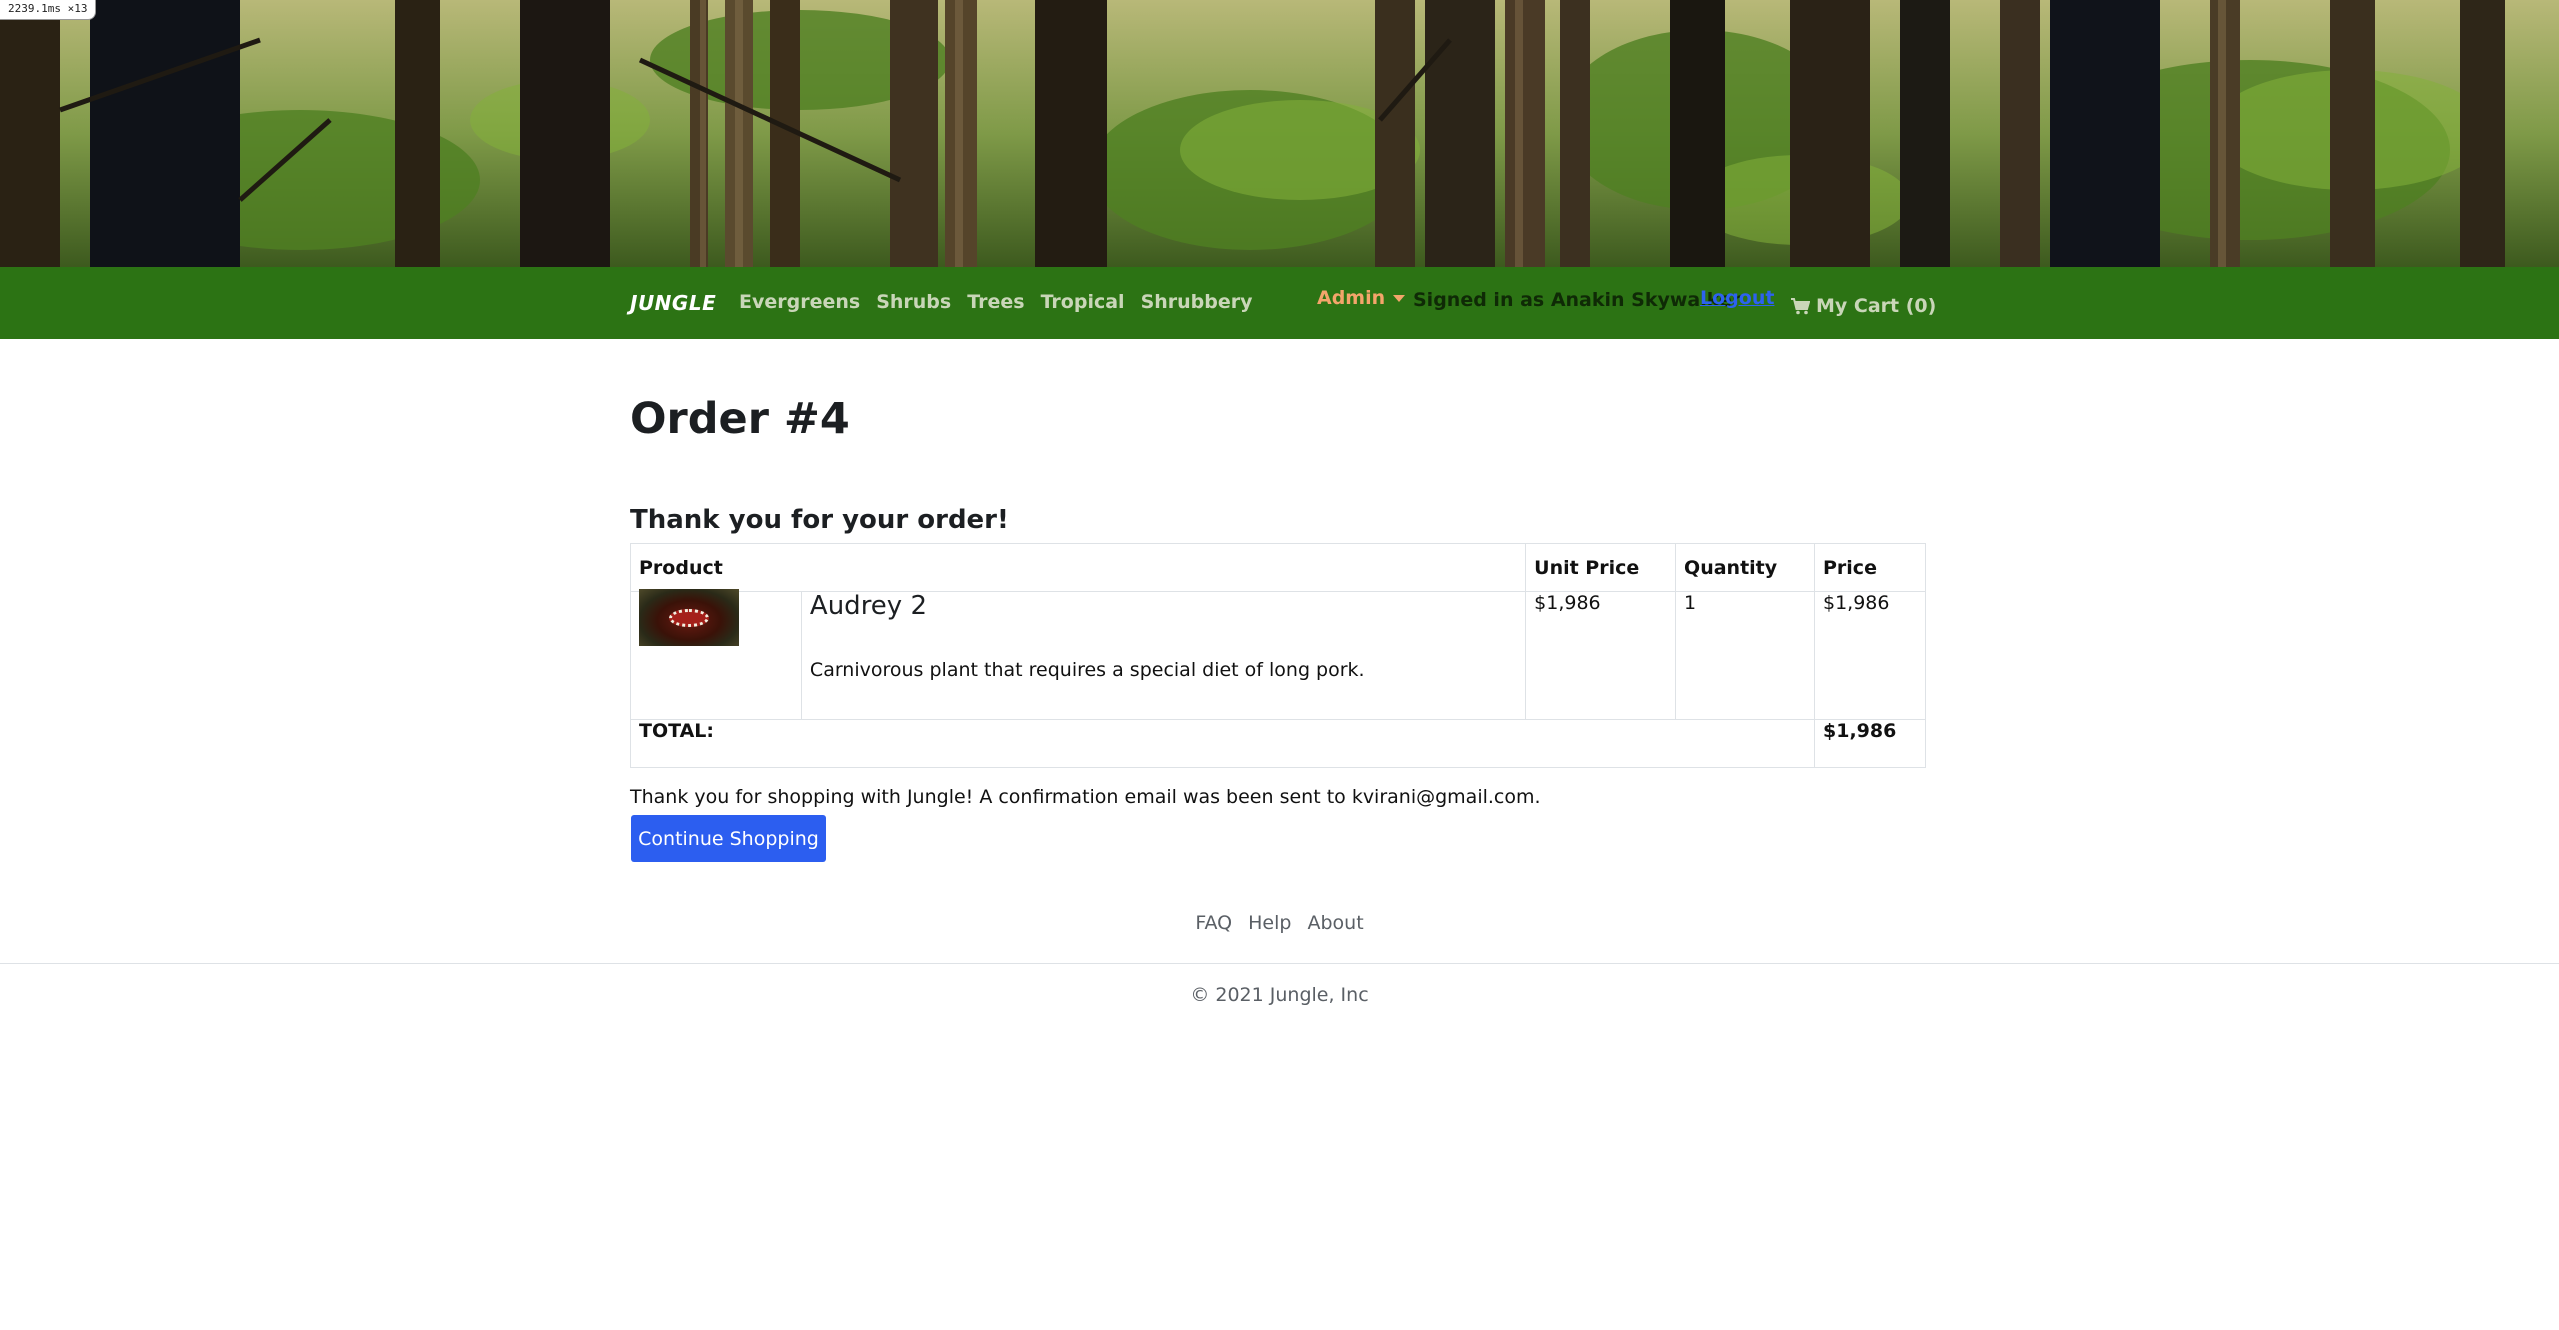 This screenshot has width=2559, height=1330. I want to click on footer-links: FAQ Help About, so click(1279, 923).